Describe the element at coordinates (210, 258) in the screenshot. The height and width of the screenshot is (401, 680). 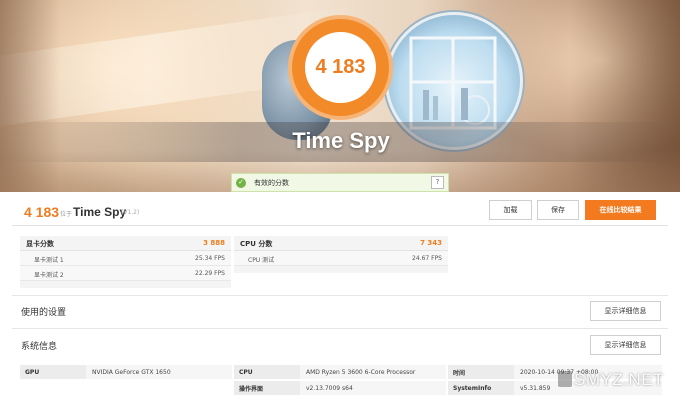
I see `gpu-test-1-value: 25.34 FPS` at that location.